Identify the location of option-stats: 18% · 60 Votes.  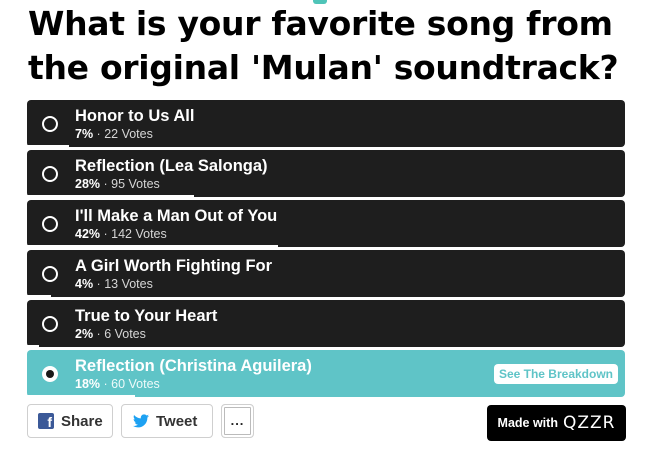
(117, 384).